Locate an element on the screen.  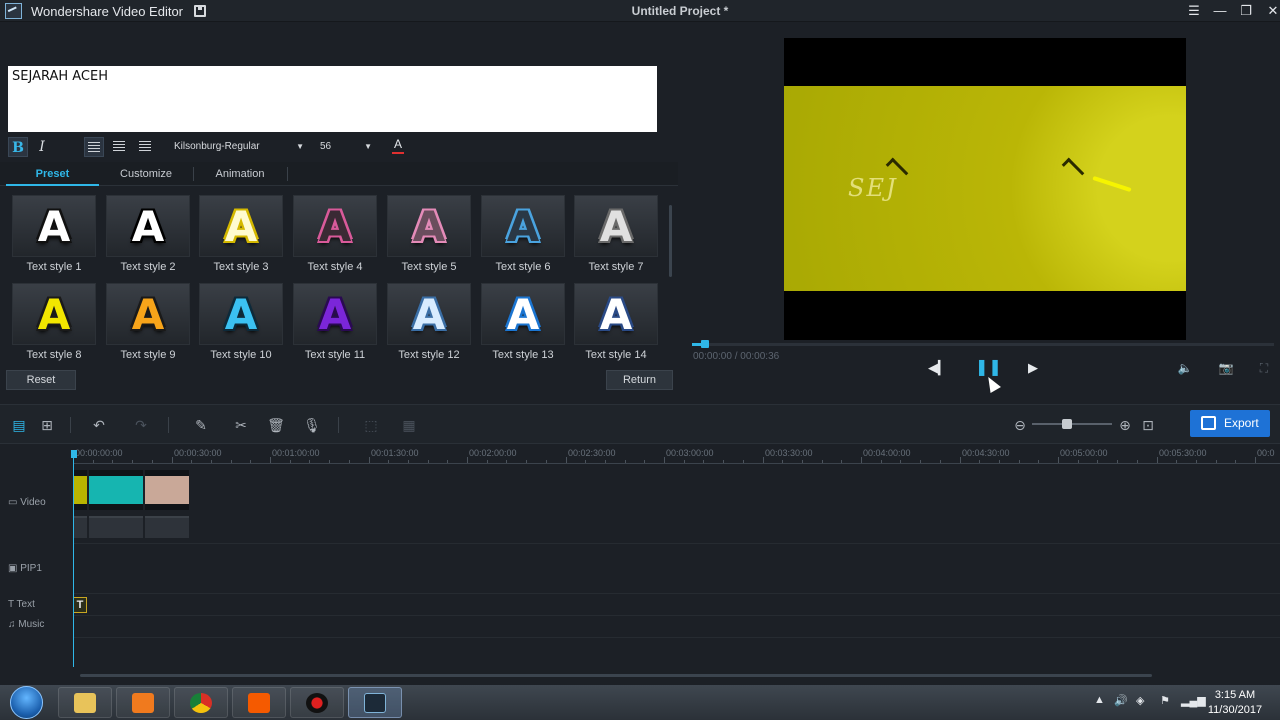
font-select: Kilsonburg-Regular ▼ is located at coordinates (239, 147).